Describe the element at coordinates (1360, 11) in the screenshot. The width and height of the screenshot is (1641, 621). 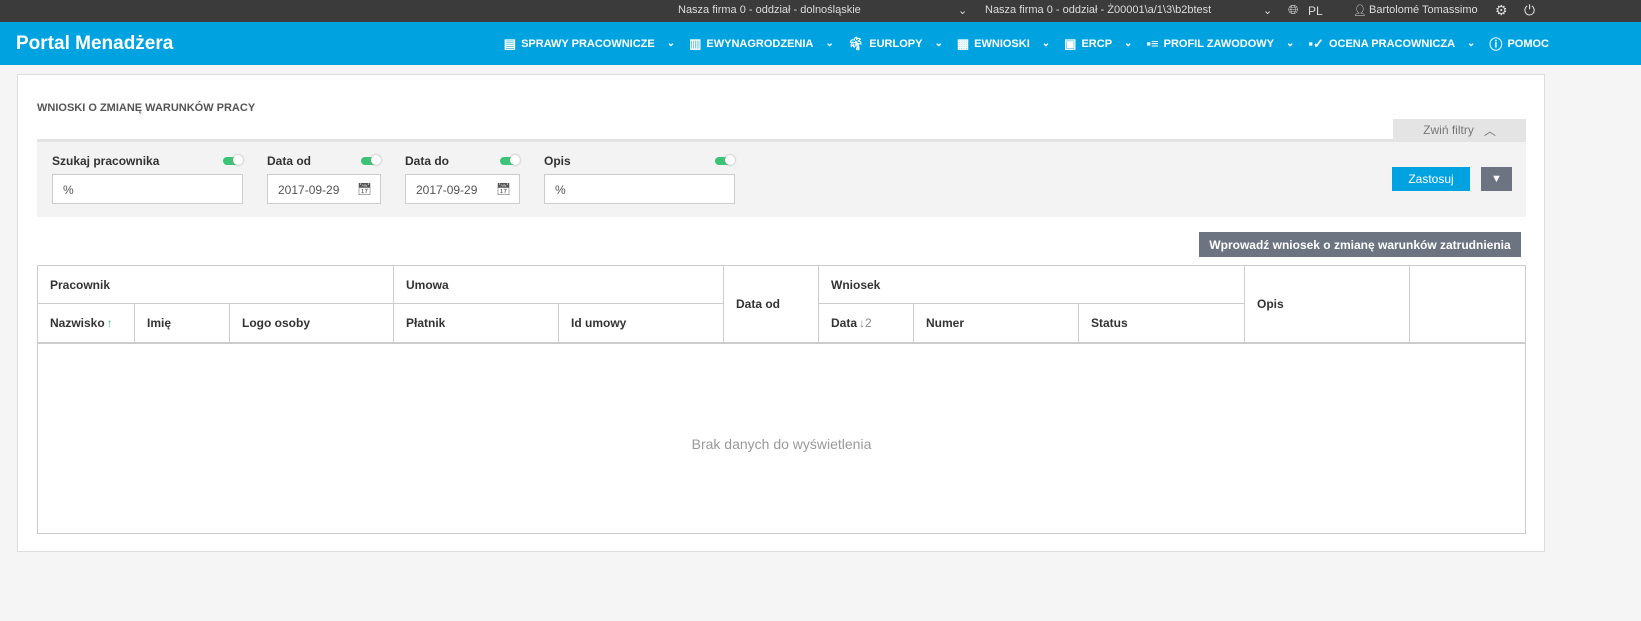
I see `user-icon: 👤︎` at that location.